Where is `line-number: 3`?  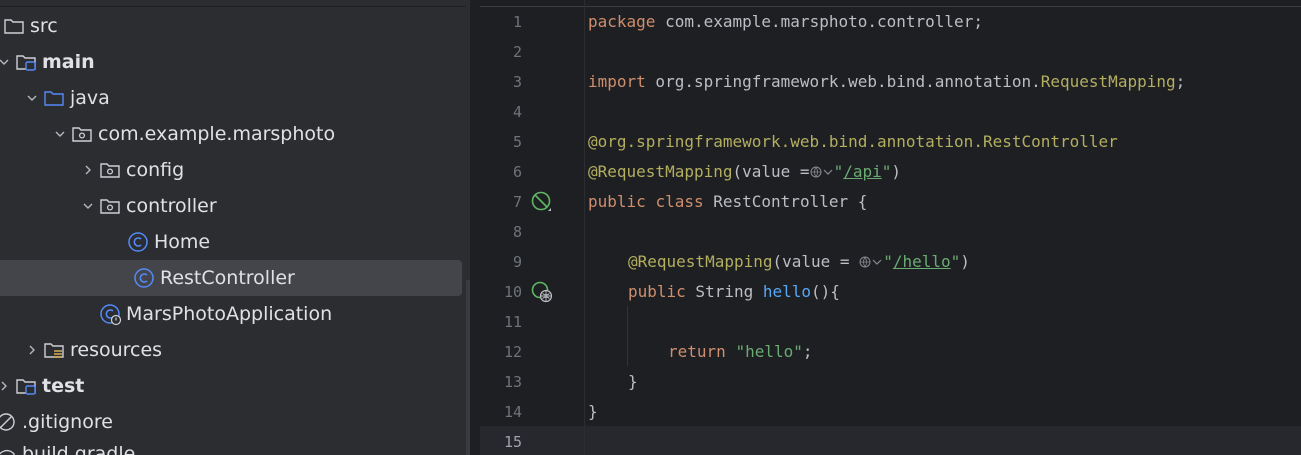
line-number: 3 is located at coordinates (501, 82).